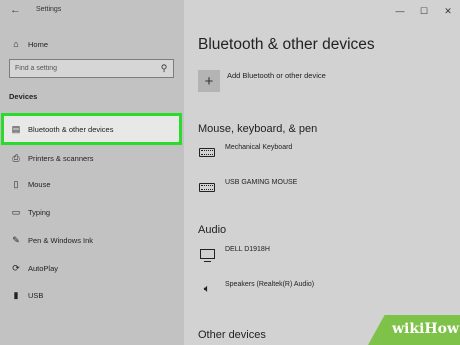 The width and height of the screenshot is (460, 345). I want to click on window-controls-bar: — ☐ ✕, so click(322, 11).